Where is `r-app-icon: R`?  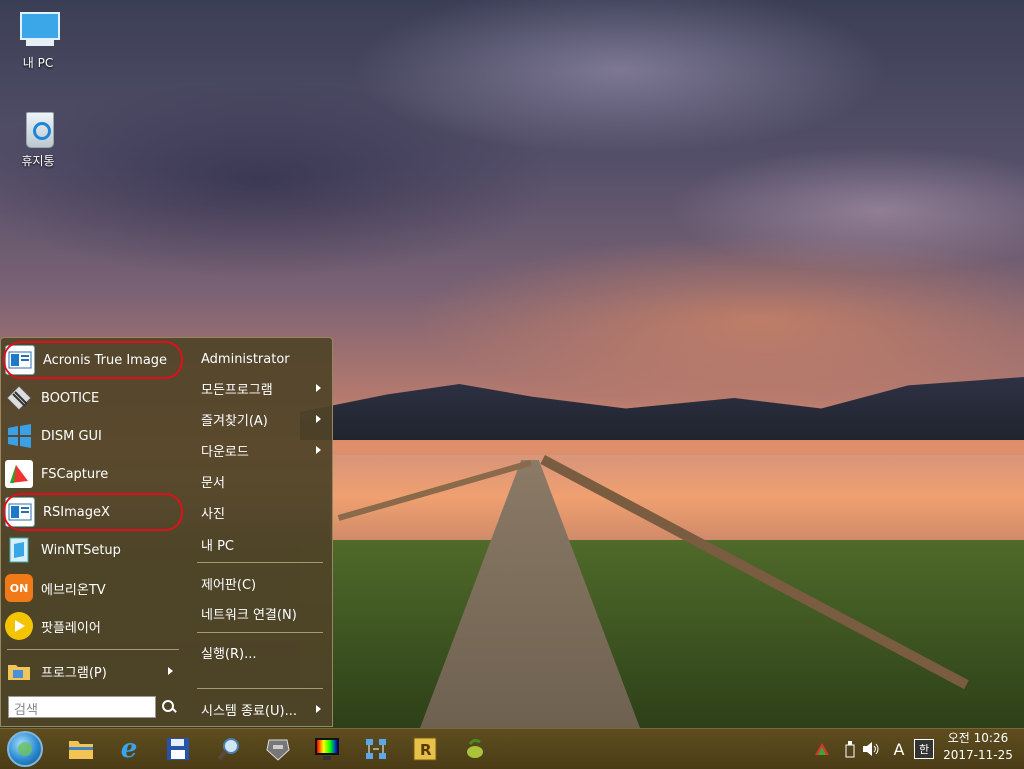
r-app-icon: R is located at coordinates (425, 749).